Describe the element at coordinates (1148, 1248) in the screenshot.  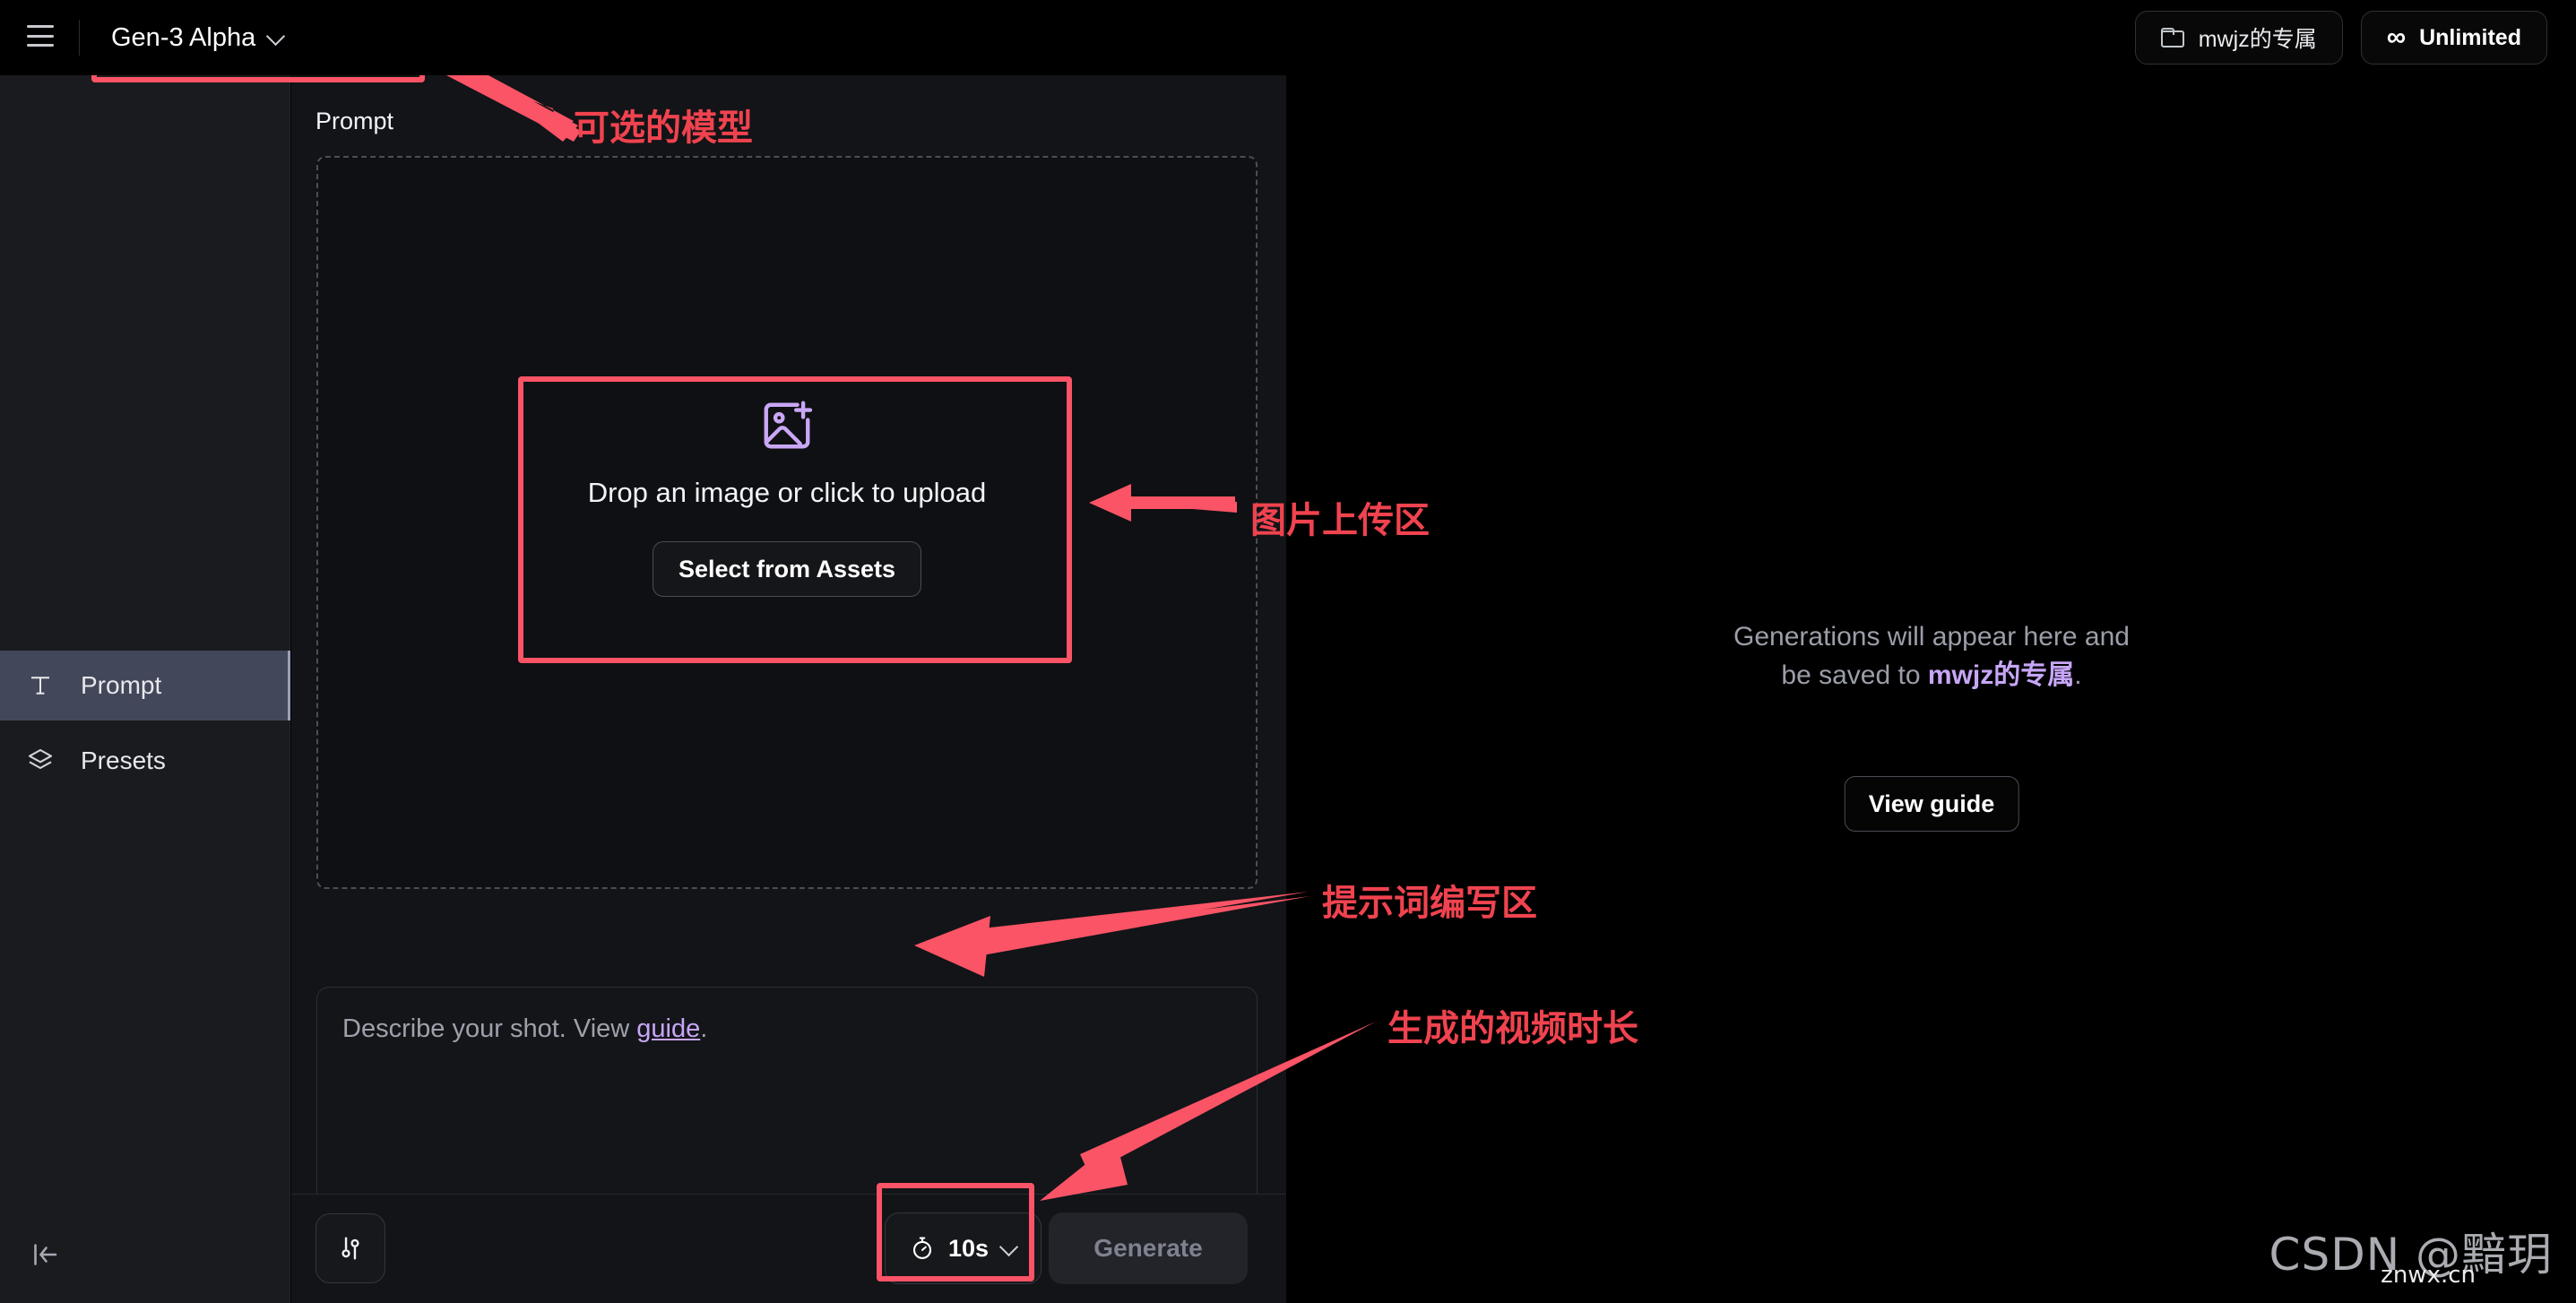
I see `generate-button: Generate` at that location.